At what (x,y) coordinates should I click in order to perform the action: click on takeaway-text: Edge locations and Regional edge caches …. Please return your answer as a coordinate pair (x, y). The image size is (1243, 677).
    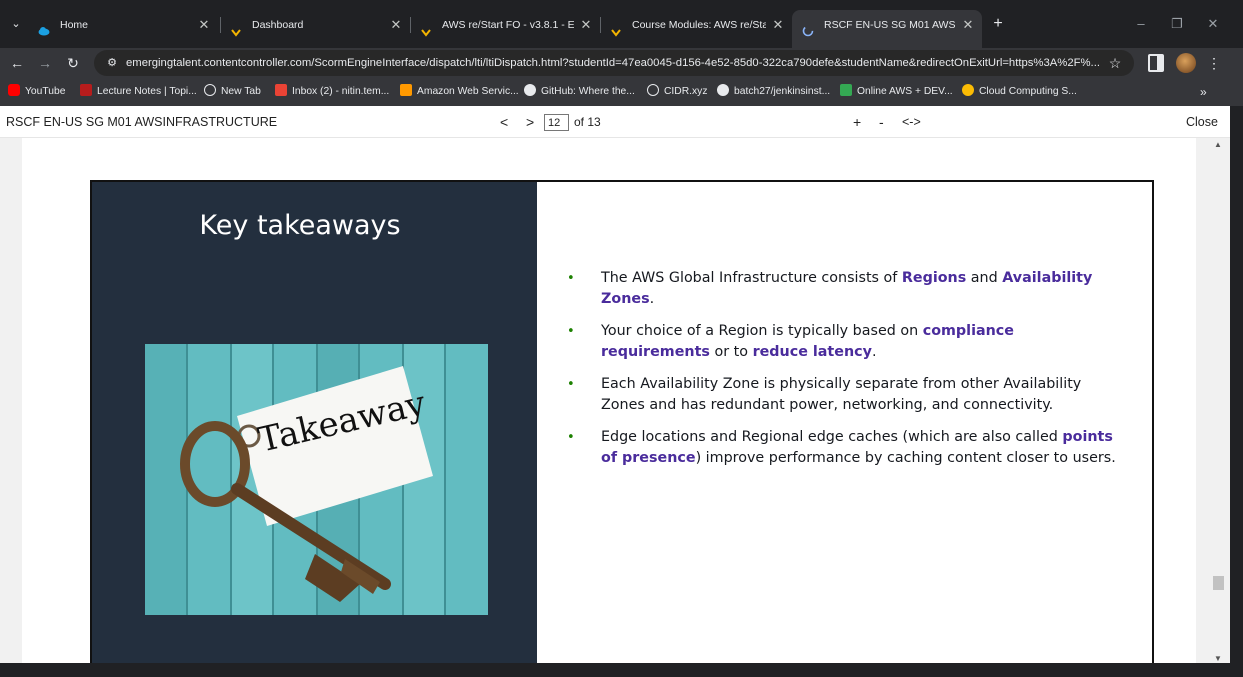
    Looking at the image, I should click on (832, 437).